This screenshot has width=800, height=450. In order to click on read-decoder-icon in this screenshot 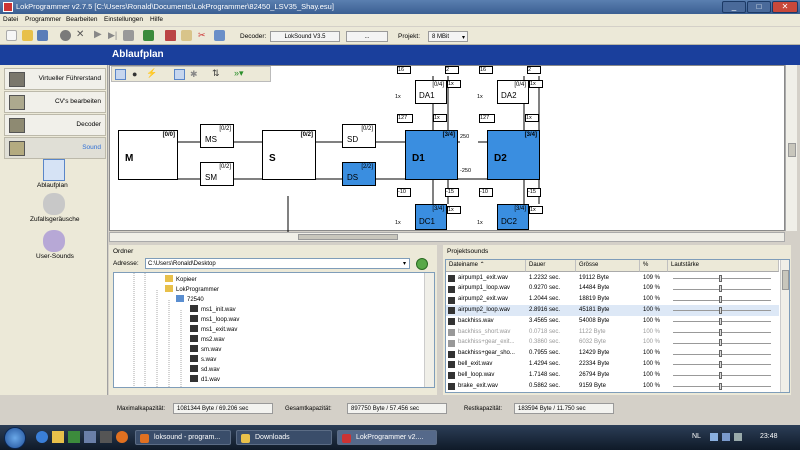, I will do `click(170, 35)`.